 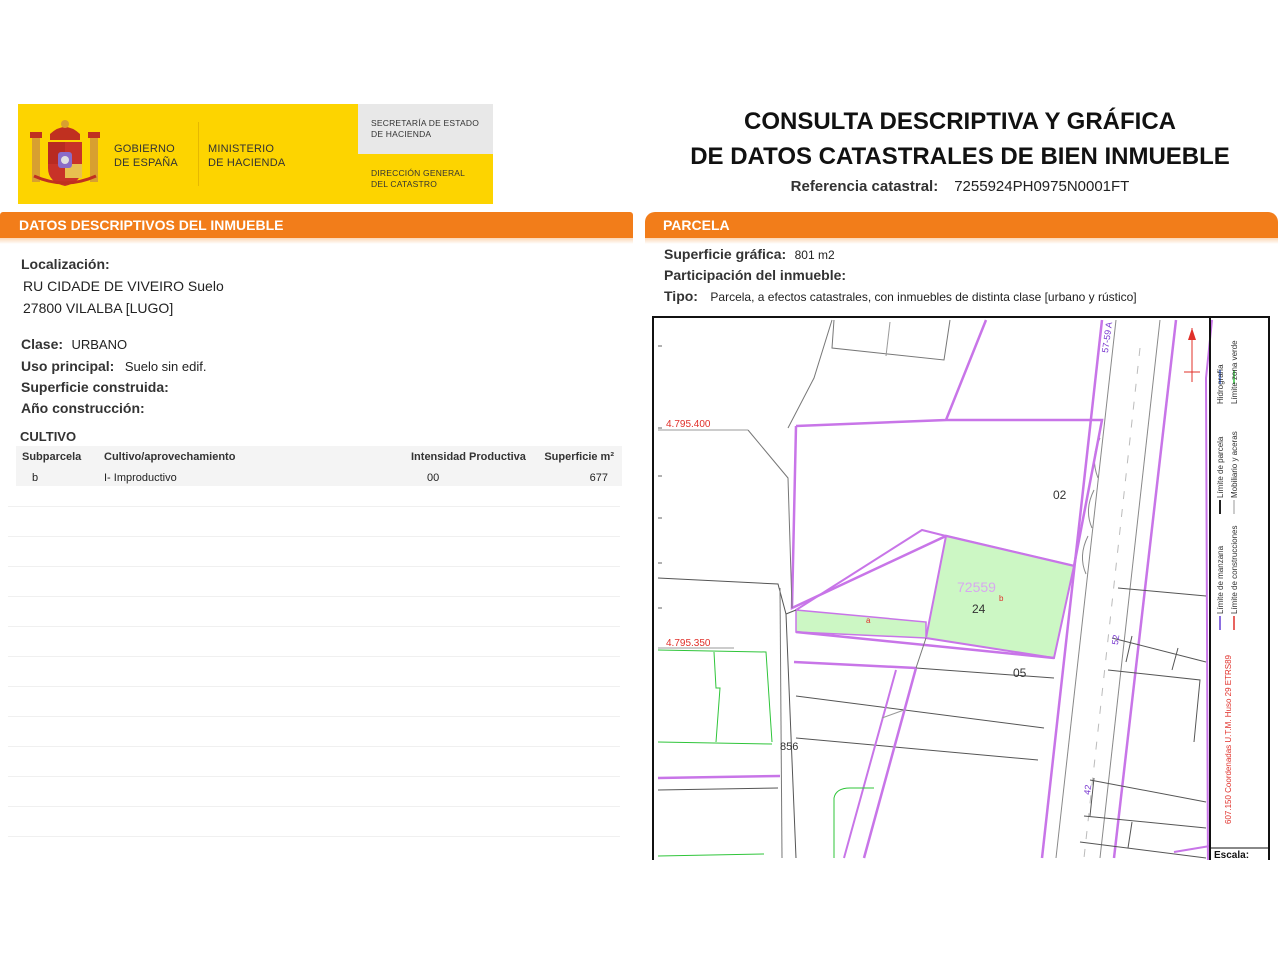 What do you see at coordinates (146, 156) in the screenshot?
I see `gobierno-text: GOBIERNO DE ESPAÑA` at bounding box center [146, 156].